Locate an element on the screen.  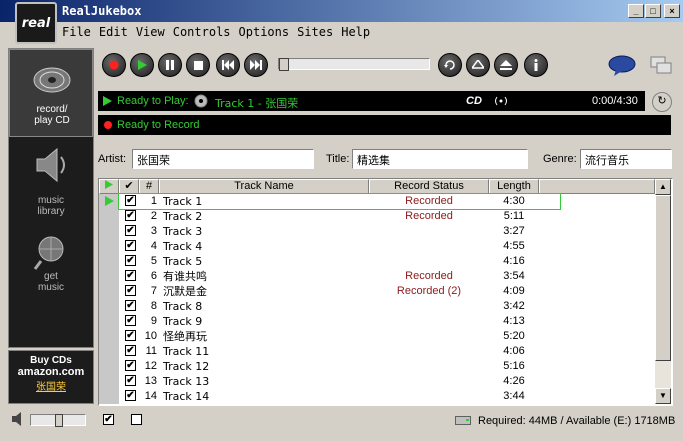
table-row: ✔ 12 Track 12 5:16 is located at coordinates (377, 366).